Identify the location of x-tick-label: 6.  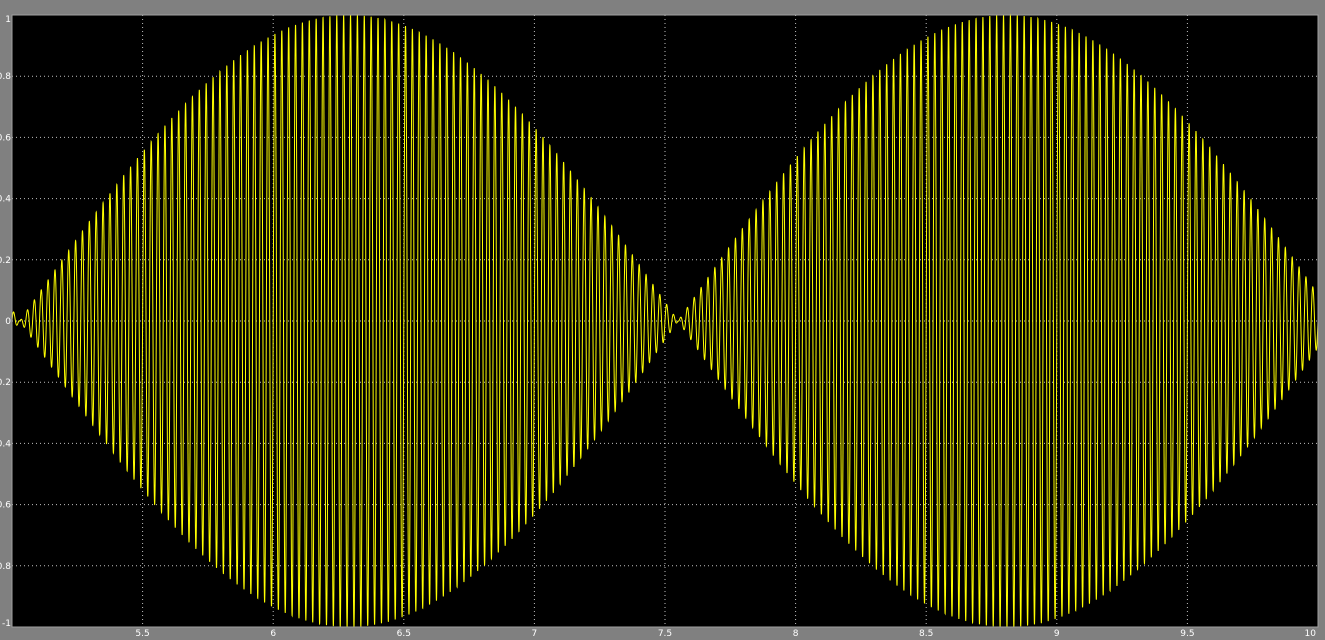
(273, 634).